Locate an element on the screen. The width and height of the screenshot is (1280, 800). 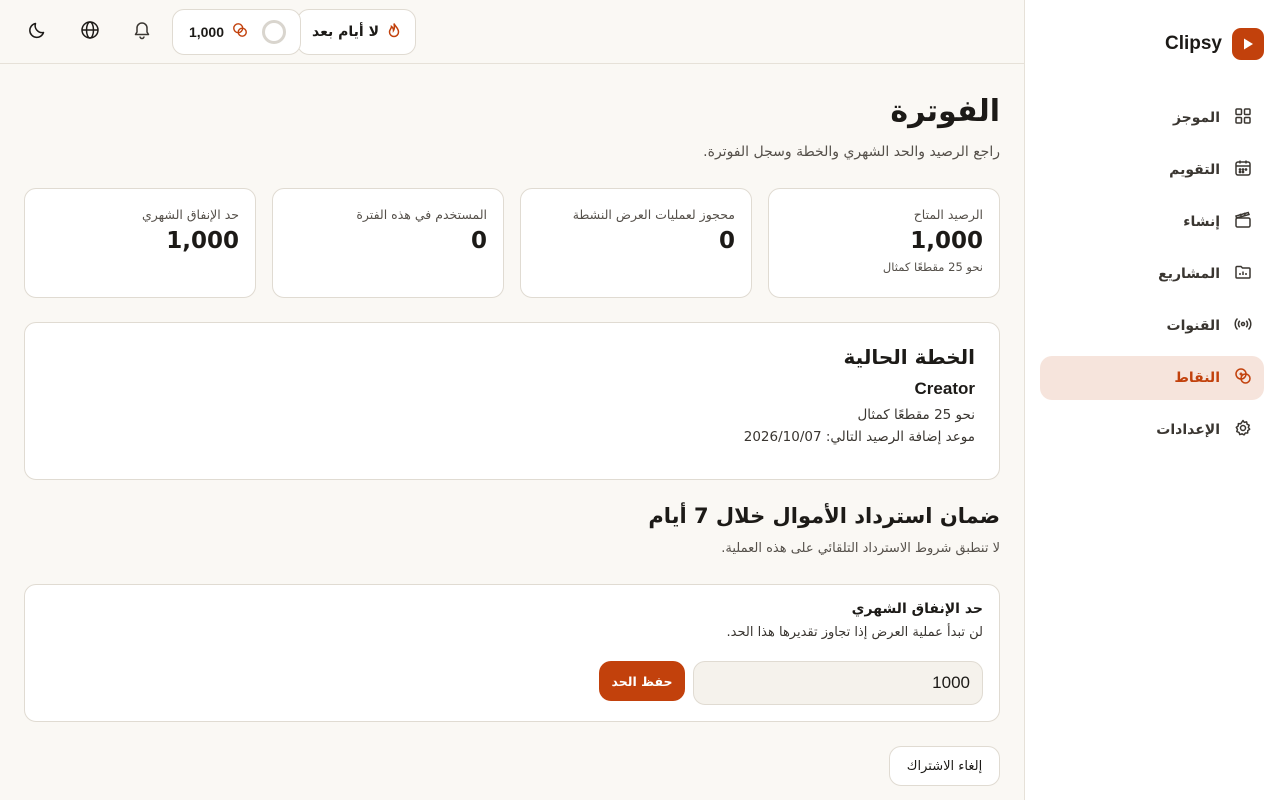
sidebar-item-create: إنشاء is located at coordinates (1152, 222).